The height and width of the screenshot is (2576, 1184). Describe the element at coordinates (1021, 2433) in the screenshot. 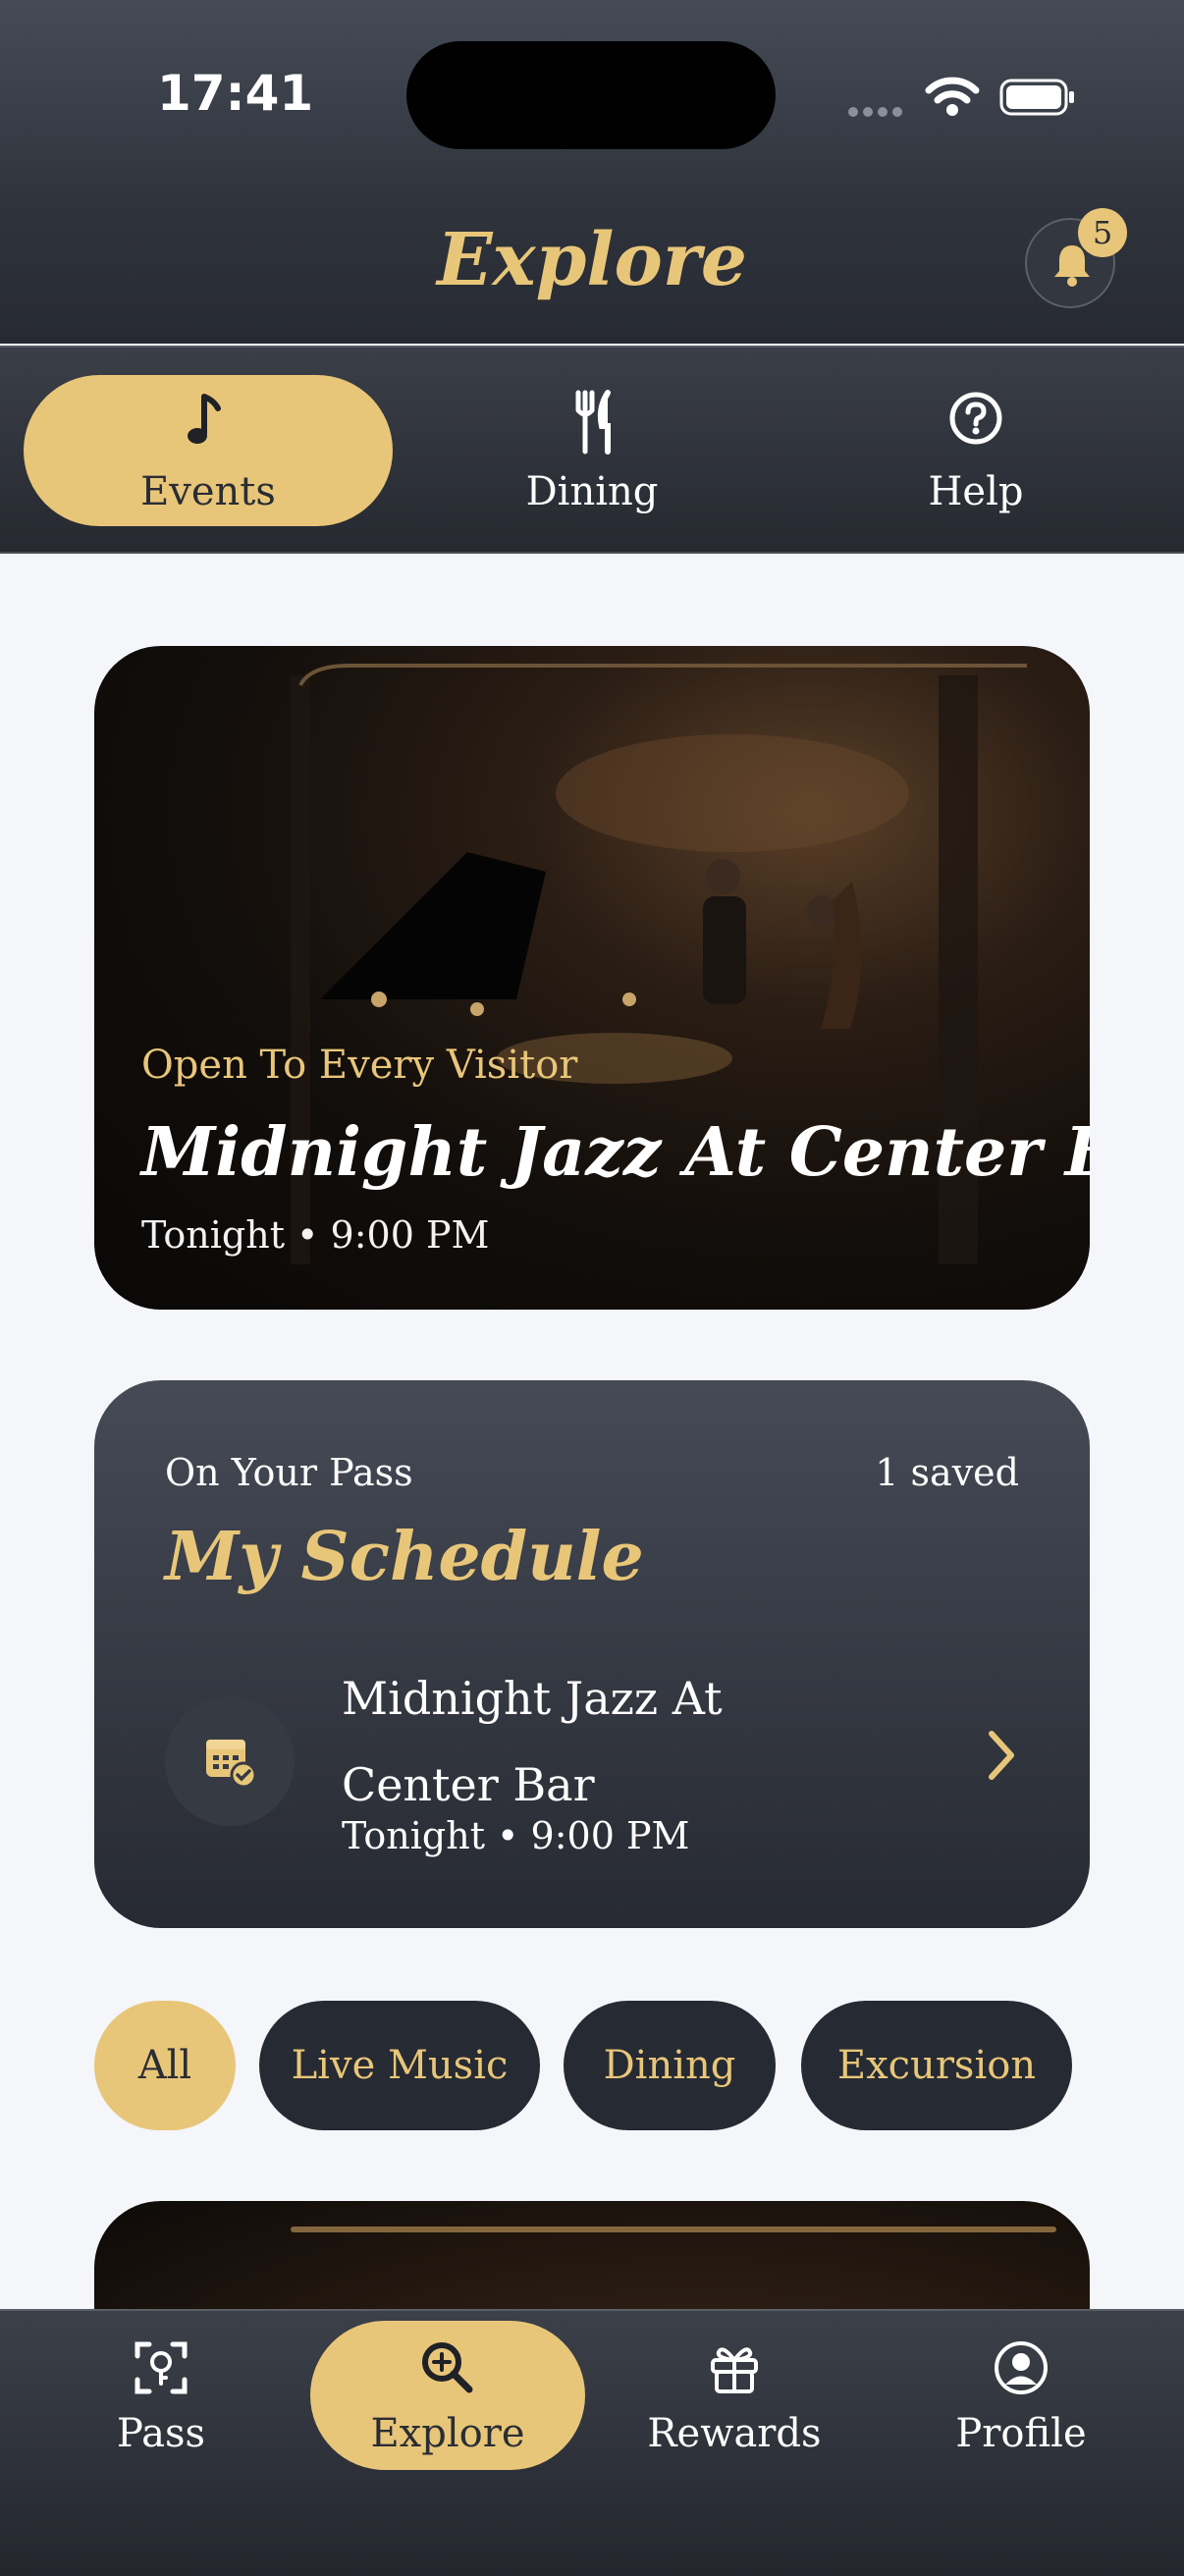

I see `nav-label: Profile` at that location.